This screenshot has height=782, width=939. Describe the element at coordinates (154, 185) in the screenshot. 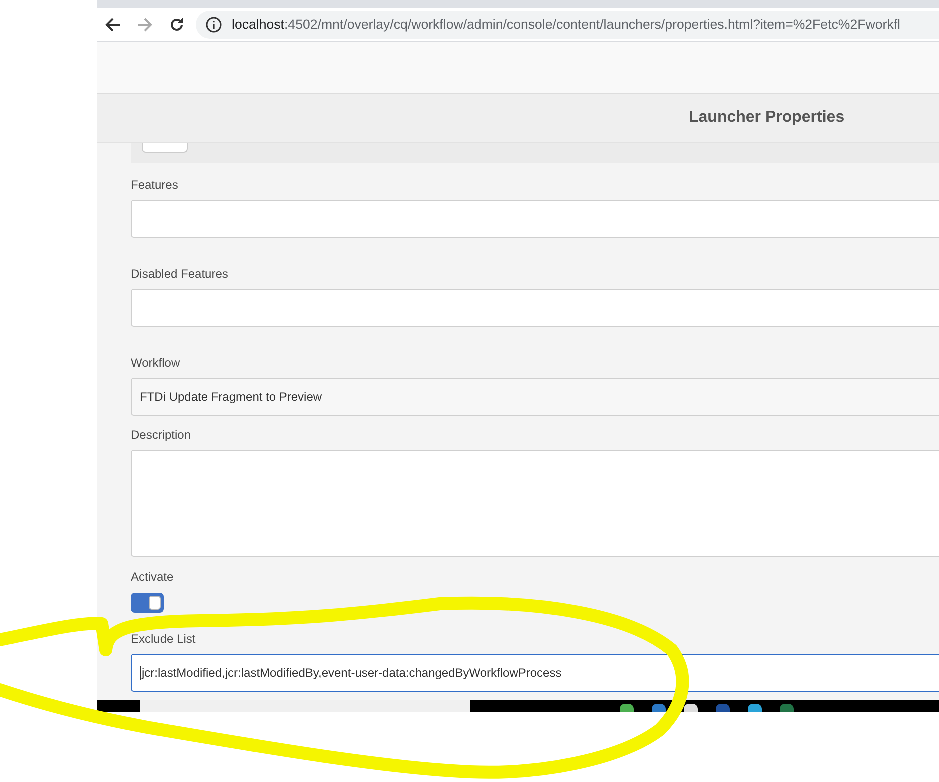

I see `field-label: Features` at that location.